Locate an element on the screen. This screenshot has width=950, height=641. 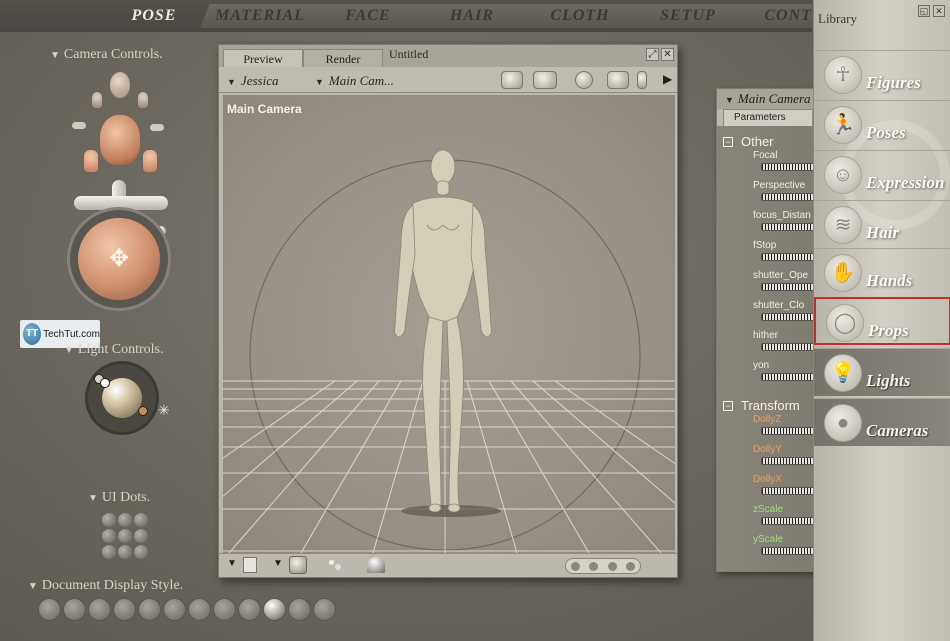
dots-icon is located at coordinates (338, 566).